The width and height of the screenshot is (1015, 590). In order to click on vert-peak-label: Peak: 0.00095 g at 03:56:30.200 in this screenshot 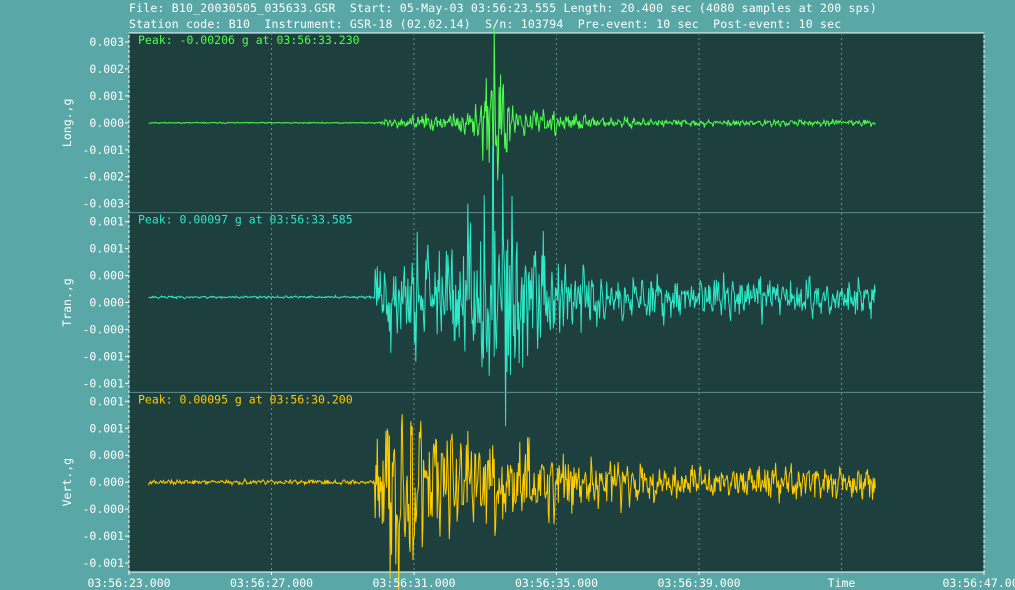, I will do `click(245, 399)`.